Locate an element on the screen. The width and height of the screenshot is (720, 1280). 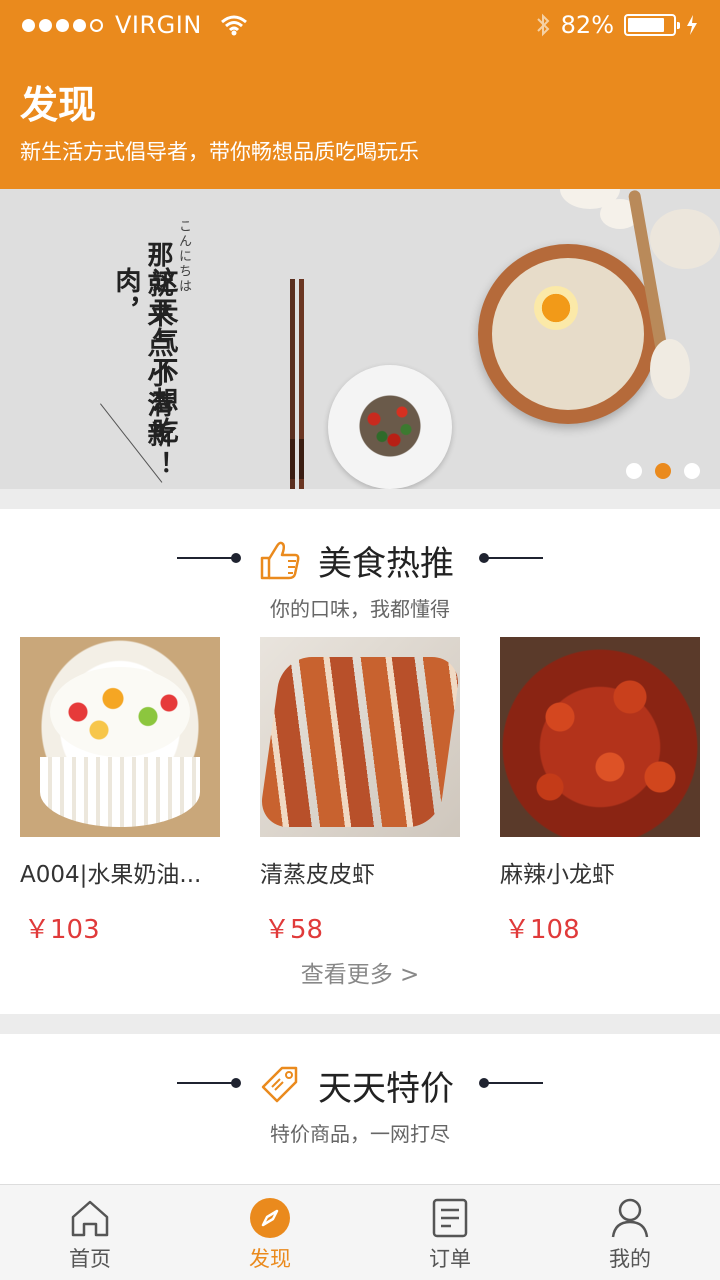
battery-icon is located at coordinates (652, 25).